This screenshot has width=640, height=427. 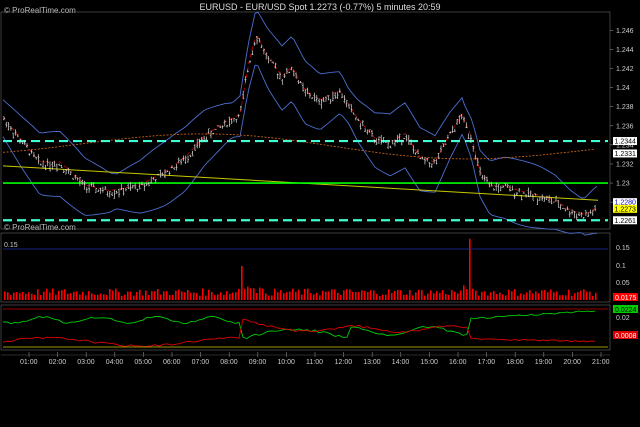 I want to click on price-axis-tick-label: 1.24, so click(x=623, y=88).